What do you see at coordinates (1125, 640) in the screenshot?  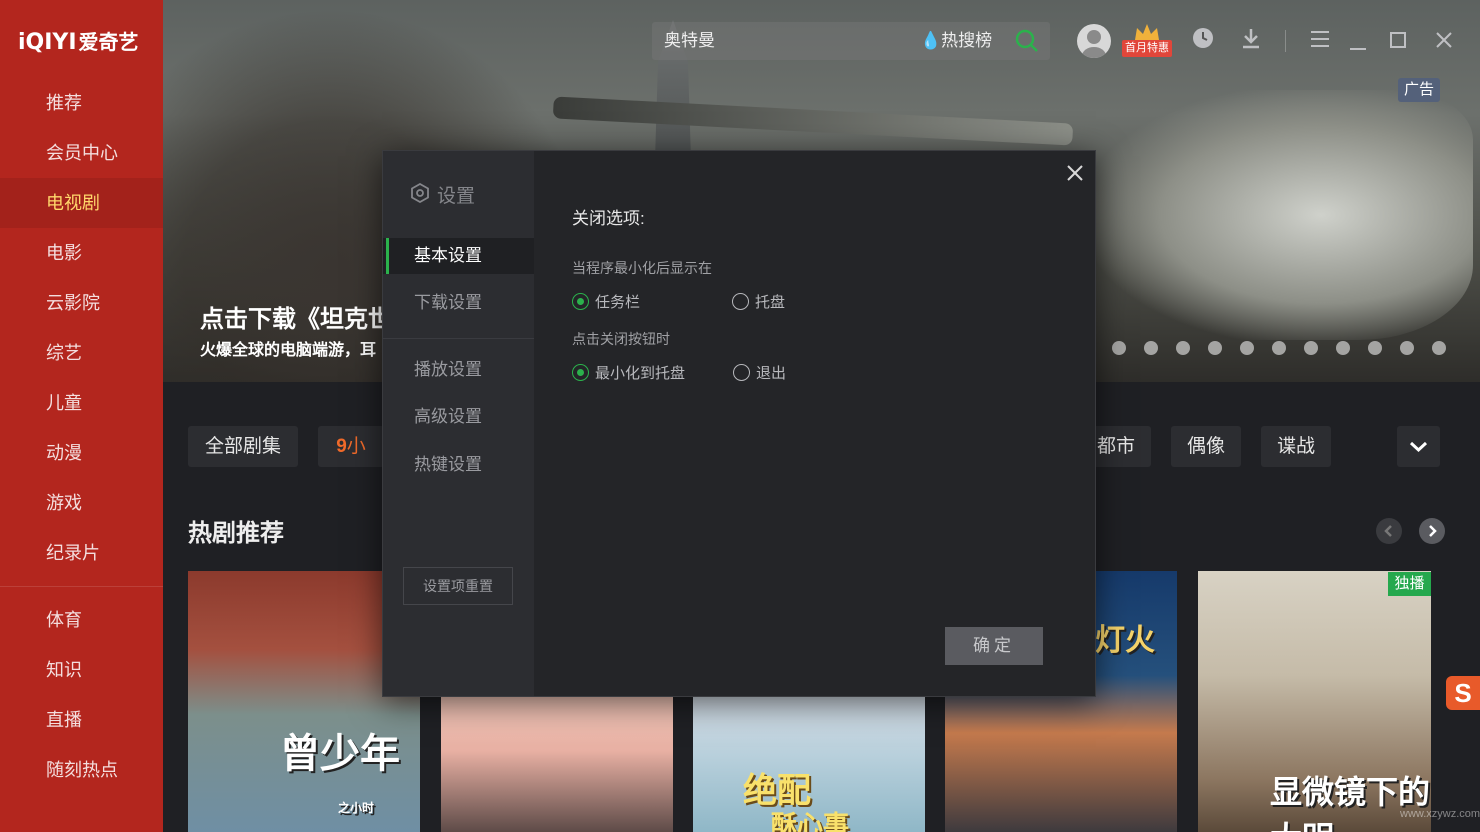 I see `poster-title: 灯火` at bounding box center [1125, 640].